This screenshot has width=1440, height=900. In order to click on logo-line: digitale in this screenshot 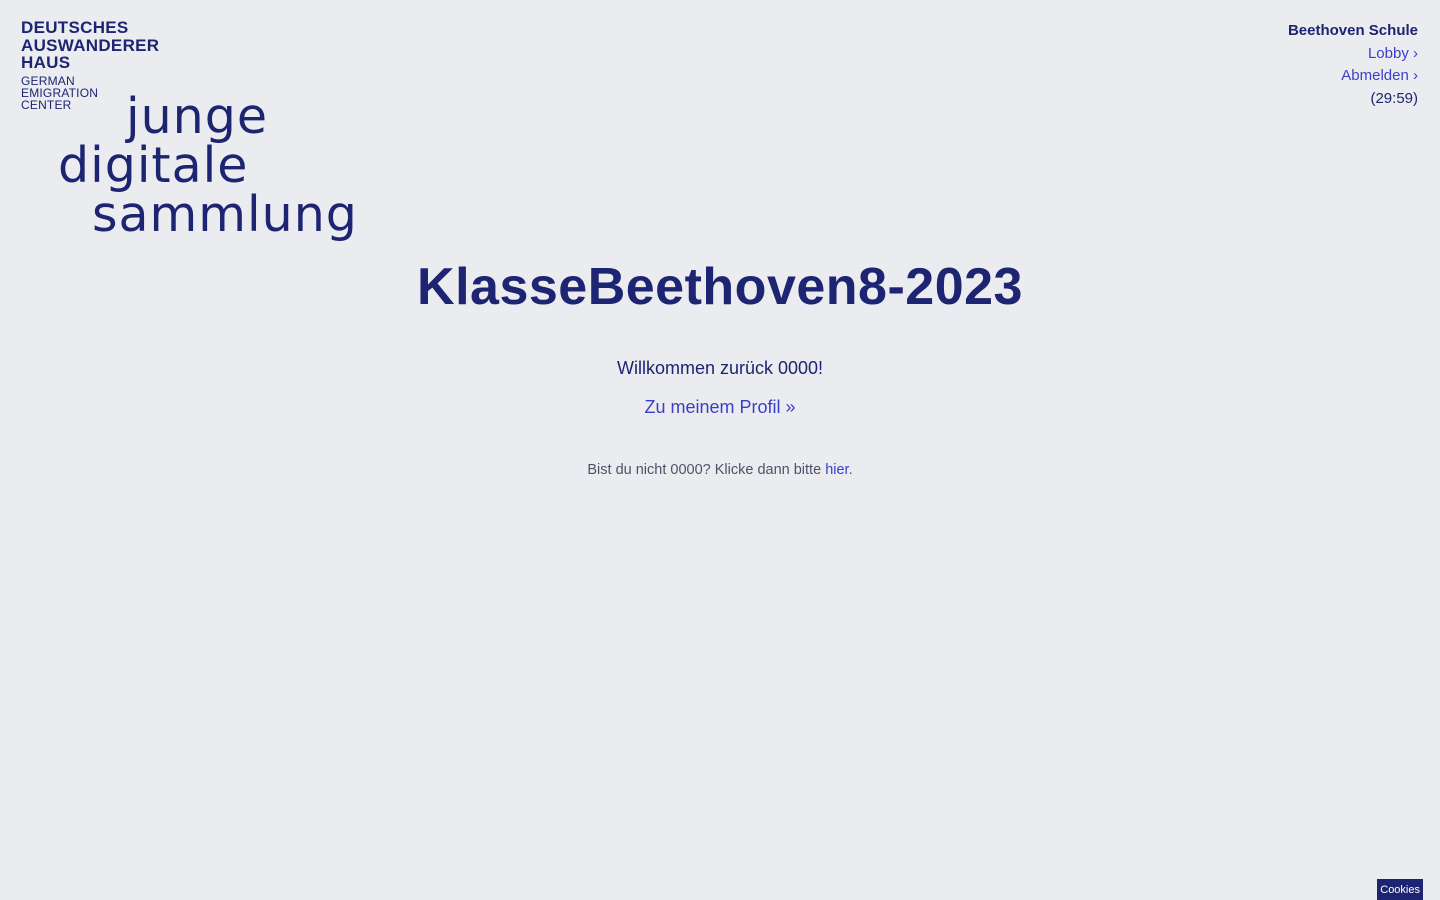, I will do `click(153, 165)`.